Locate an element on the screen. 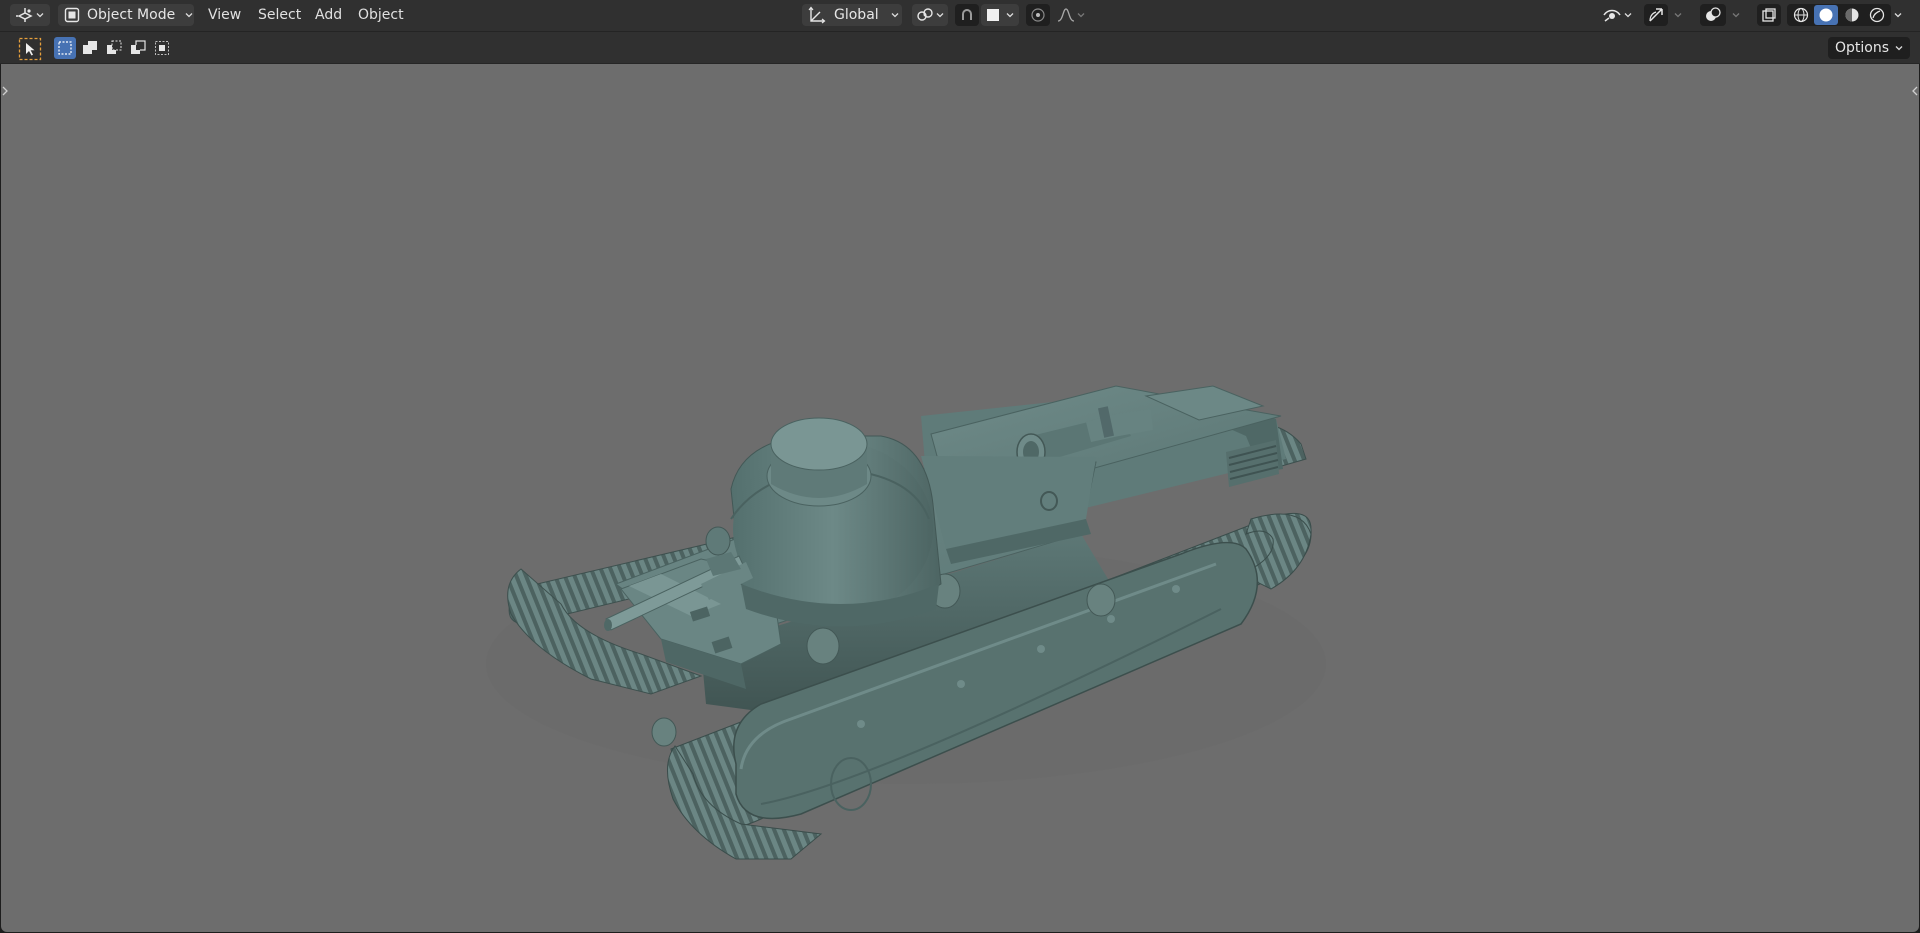 The image size is (1920, 933). proportional-edit-icon is located at coordinates (1038, 15).